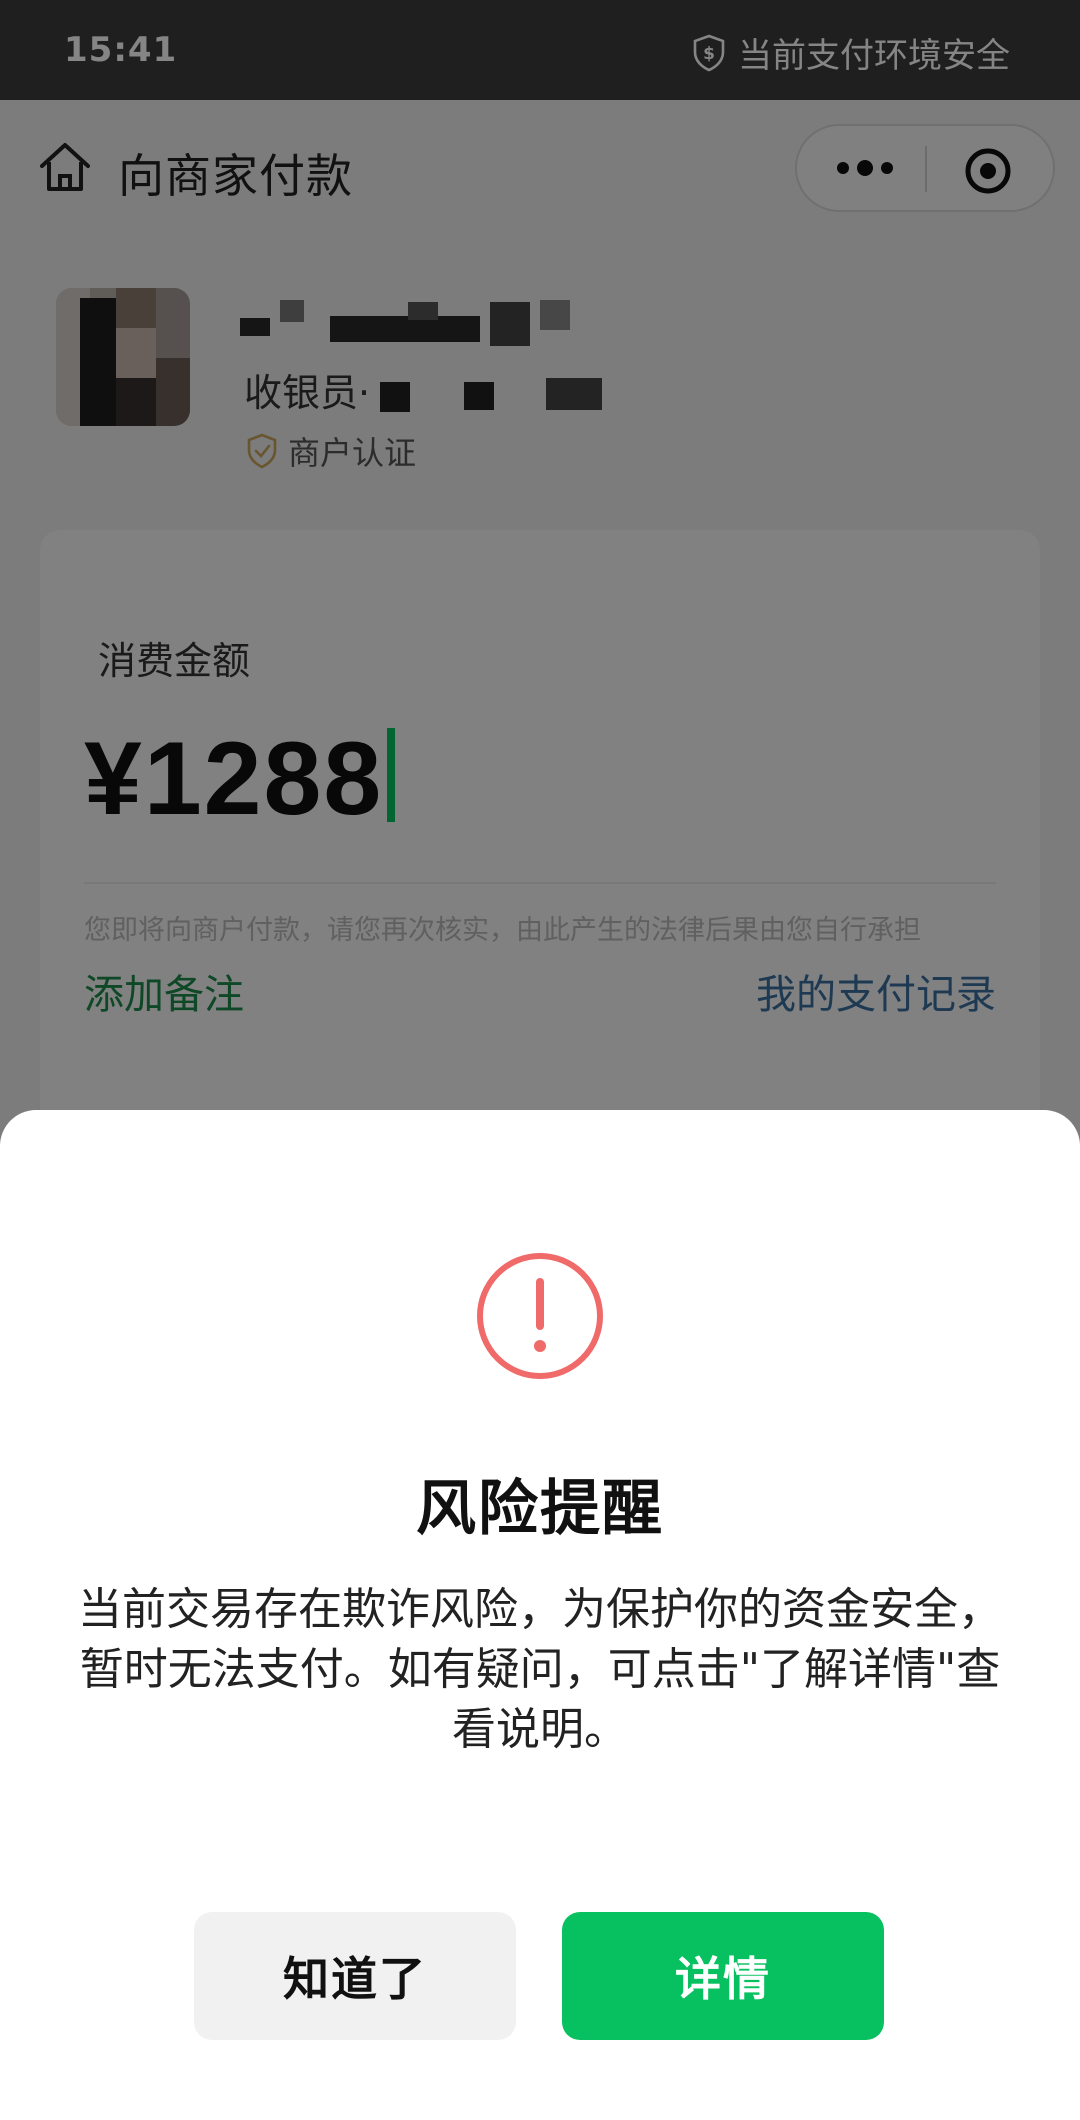 Image resolution: width=1080 pixels, height=2120 pixels. Describe the element at coordinates (540, 1509) in the screenshot. I see `dialog-title: 风险提醒` at that location.